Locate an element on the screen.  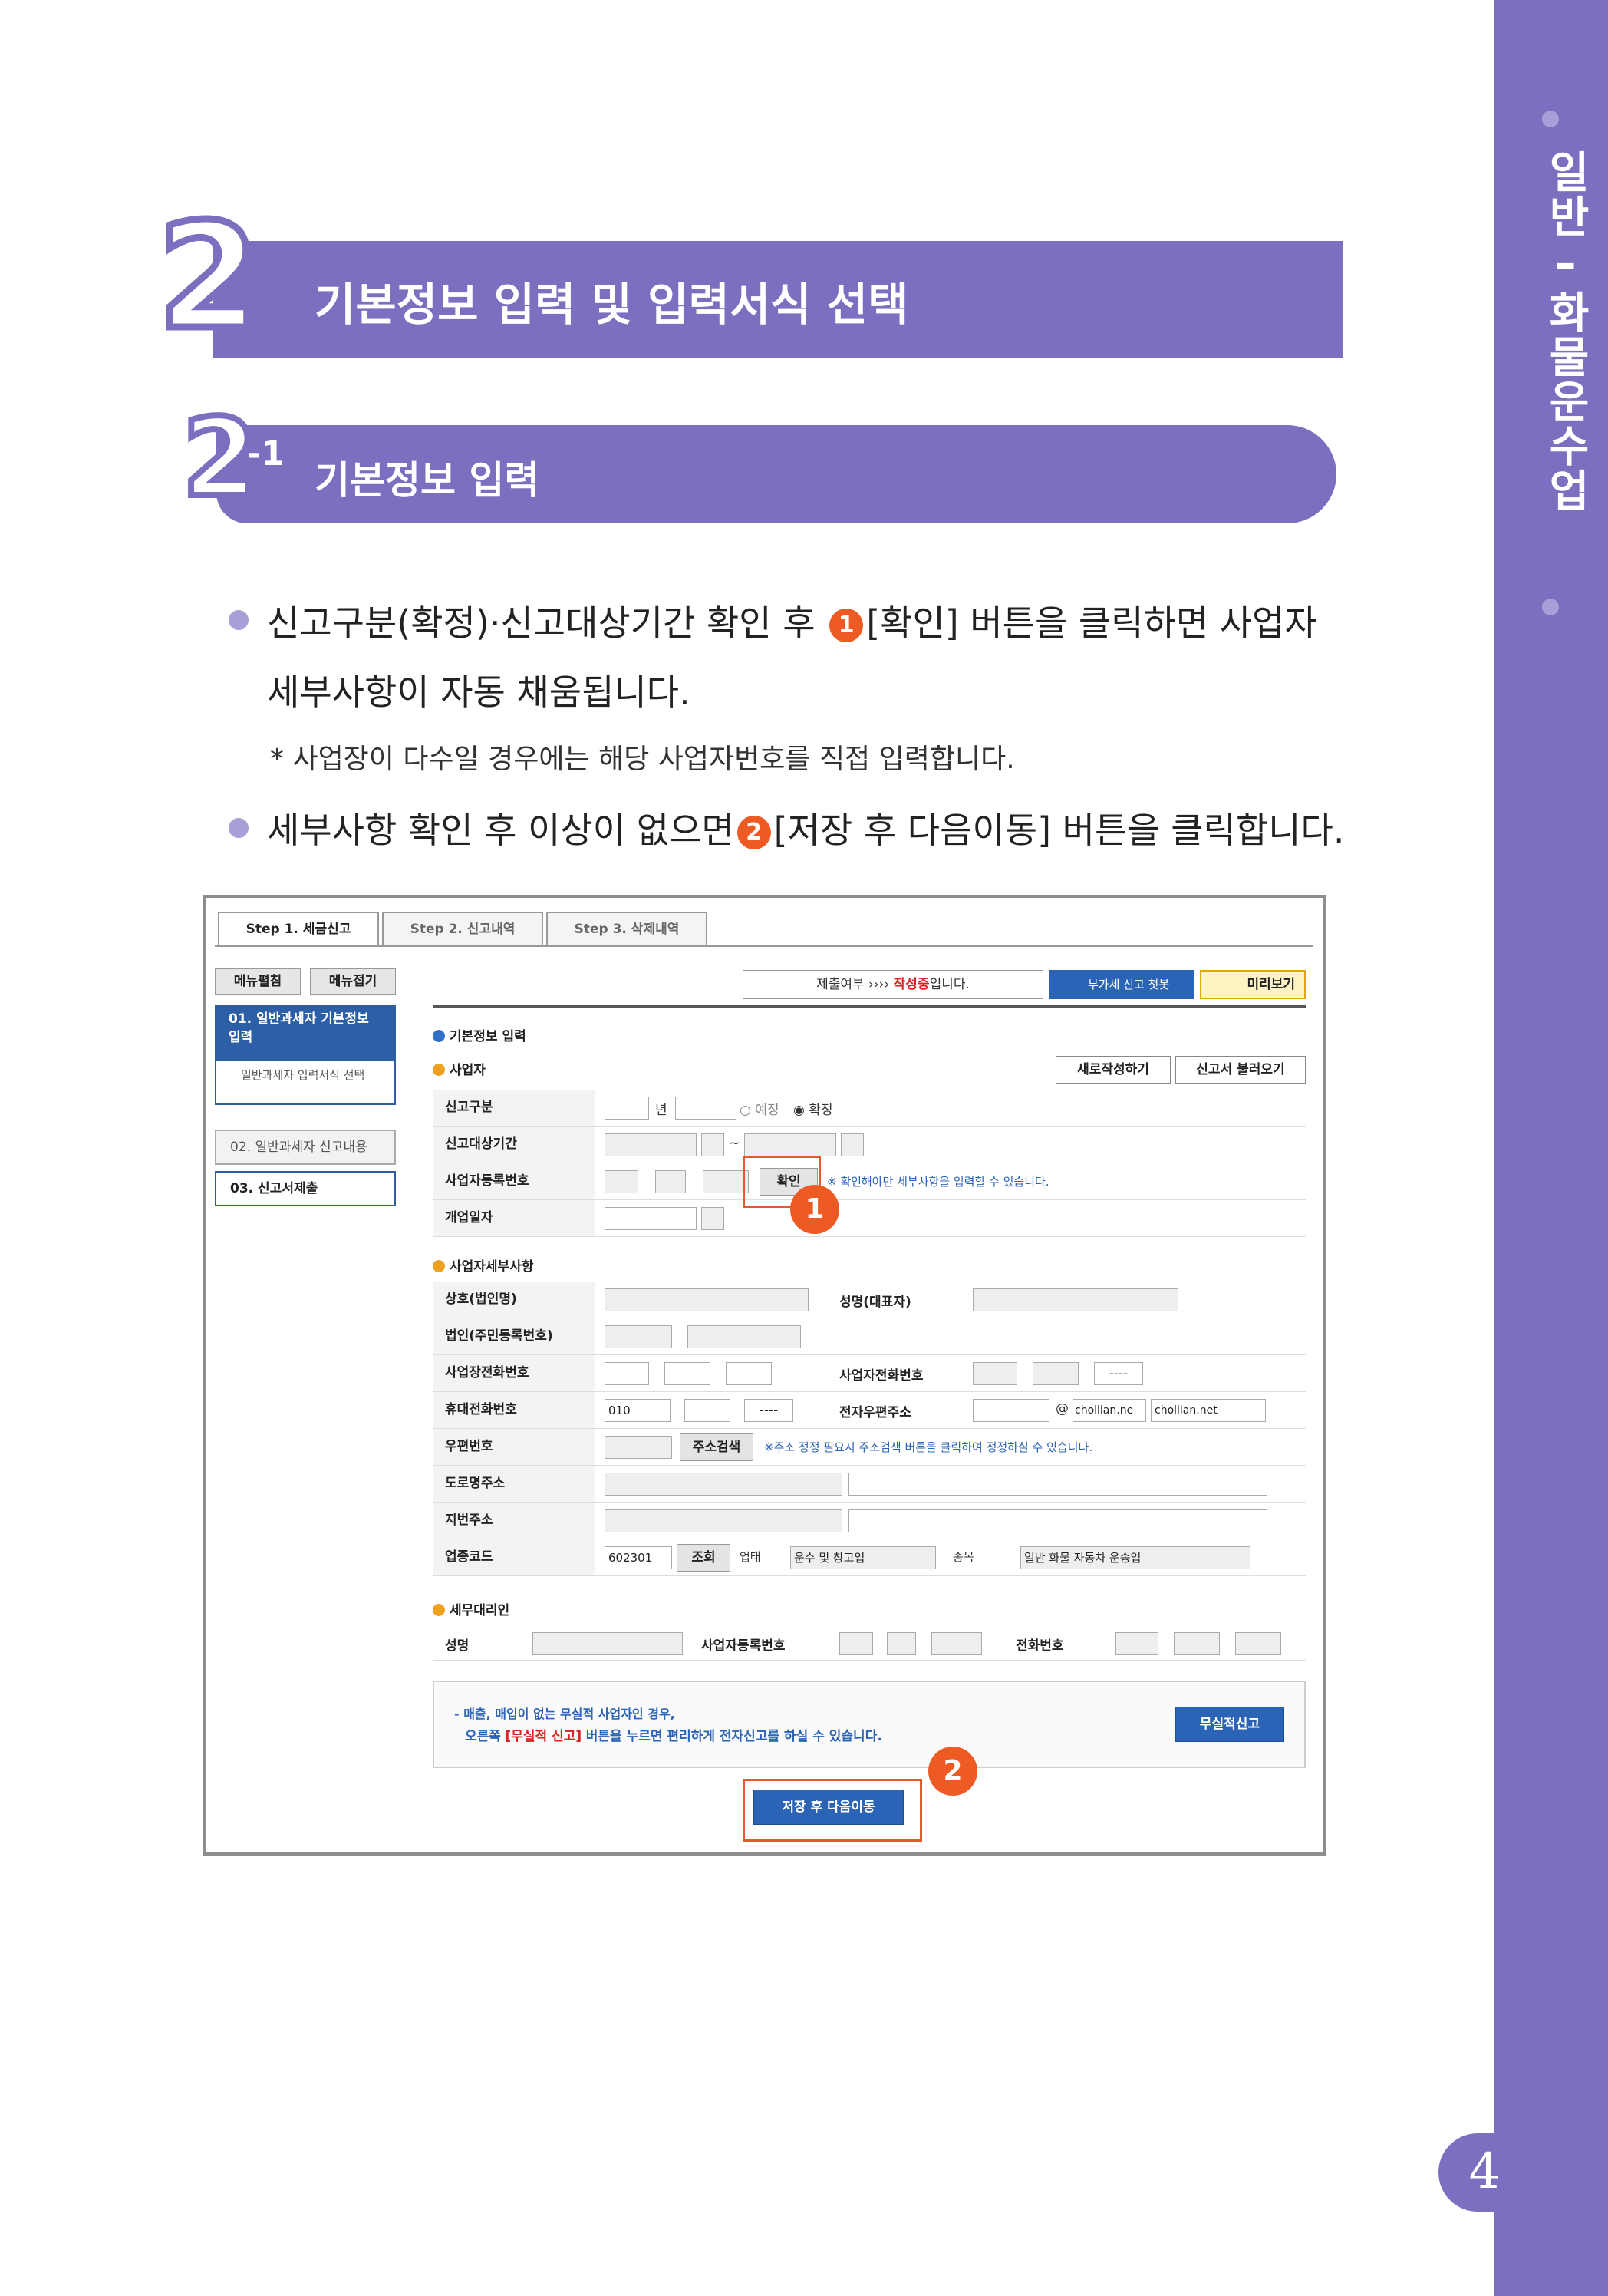
radio-prelim: ○ 예정 is located at coordinates (760, 1108).